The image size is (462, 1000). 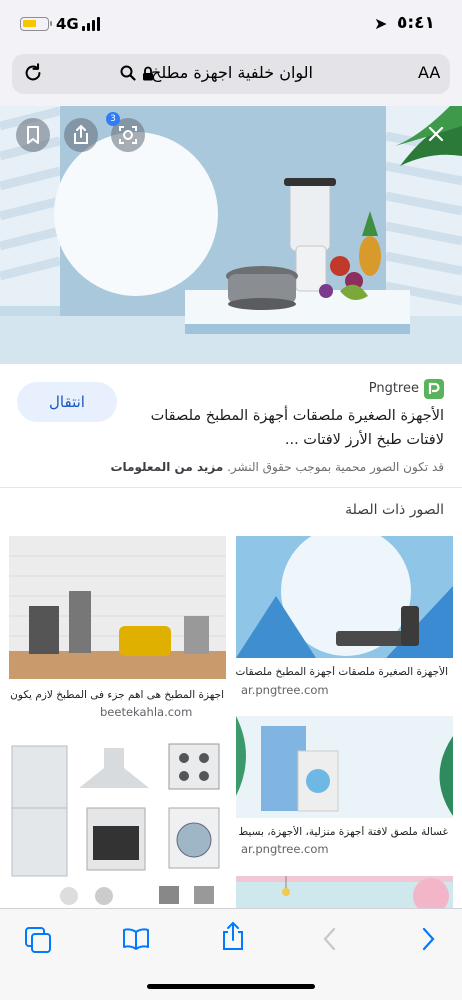 What do you see at coordinates (428, 939) in the screenshot?
I see `forward-chevron-icon` at bounding box center [428, 939].